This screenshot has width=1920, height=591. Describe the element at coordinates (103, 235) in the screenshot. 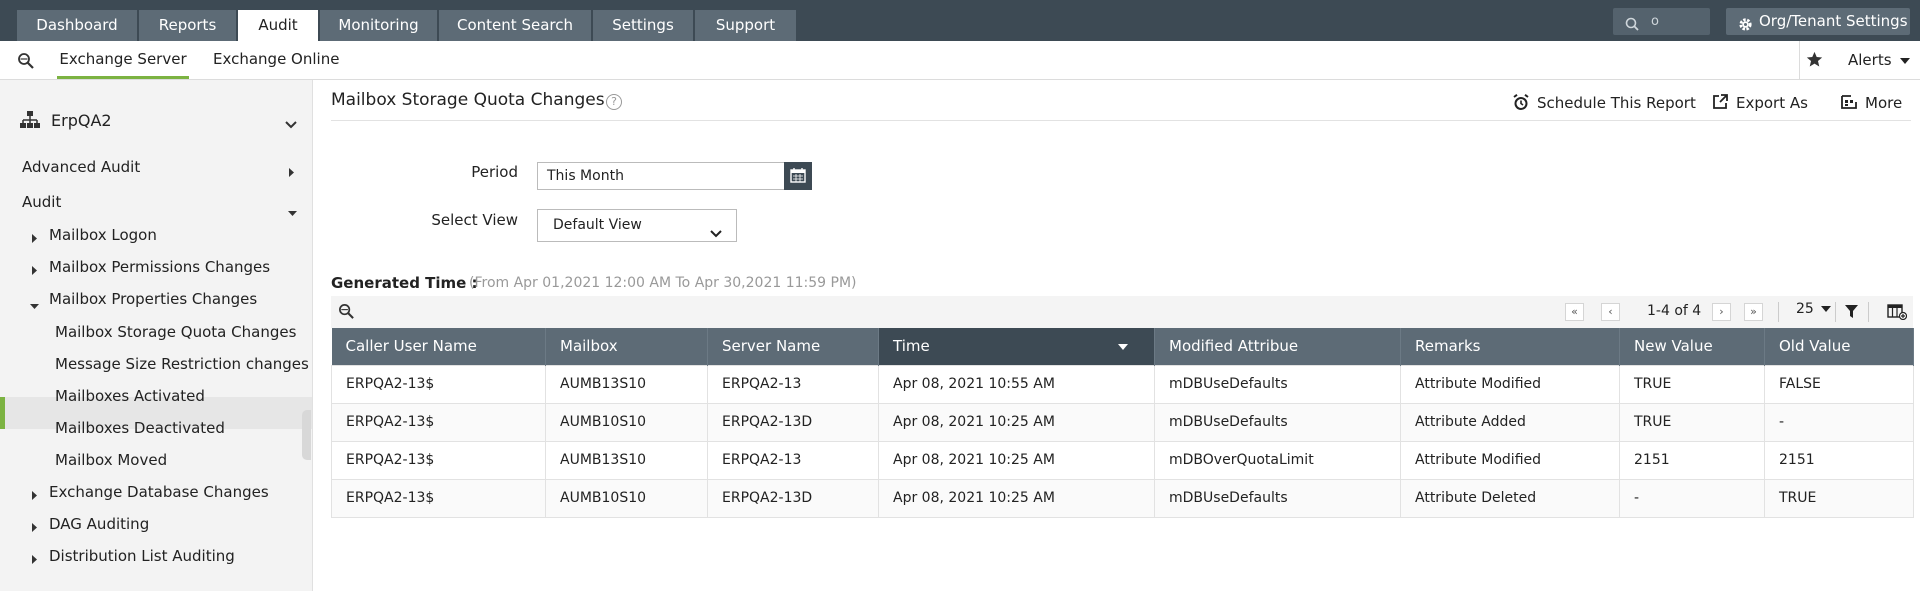

I see `sidebar-item-mailbox-logon: Mailbox Logon` at that location.